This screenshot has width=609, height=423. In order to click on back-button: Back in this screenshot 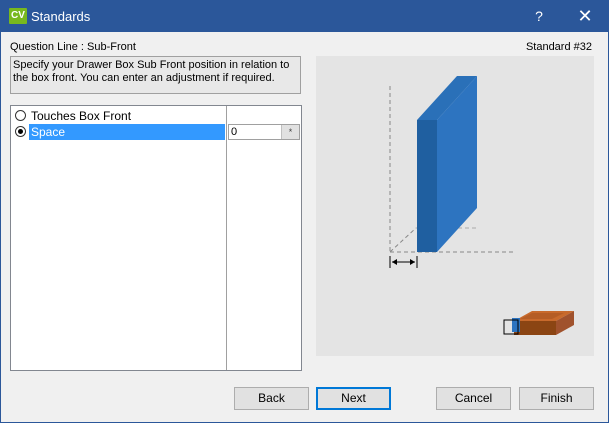, I will do `click(271, 398)`.